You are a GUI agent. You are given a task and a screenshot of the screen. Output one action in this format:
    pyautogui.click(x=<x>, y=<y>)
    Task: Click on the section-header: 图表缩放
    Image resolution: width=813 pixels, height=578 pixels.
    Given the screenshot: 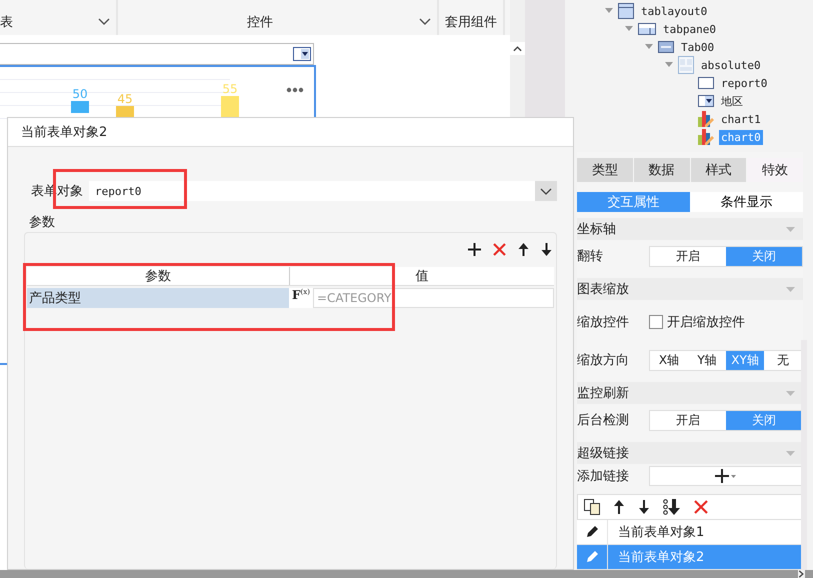 What is the action you would take?
    pyautogui.click(x=690, y=289)
    